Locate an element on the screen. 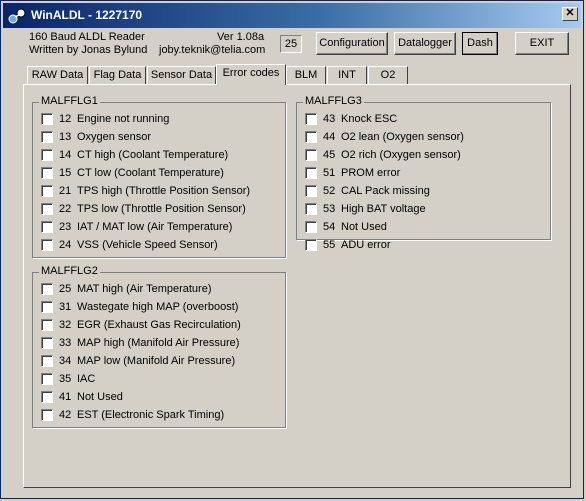  error-code-label: IAT / MAT low (Air Temperature) is located at coordinates (155, 227).